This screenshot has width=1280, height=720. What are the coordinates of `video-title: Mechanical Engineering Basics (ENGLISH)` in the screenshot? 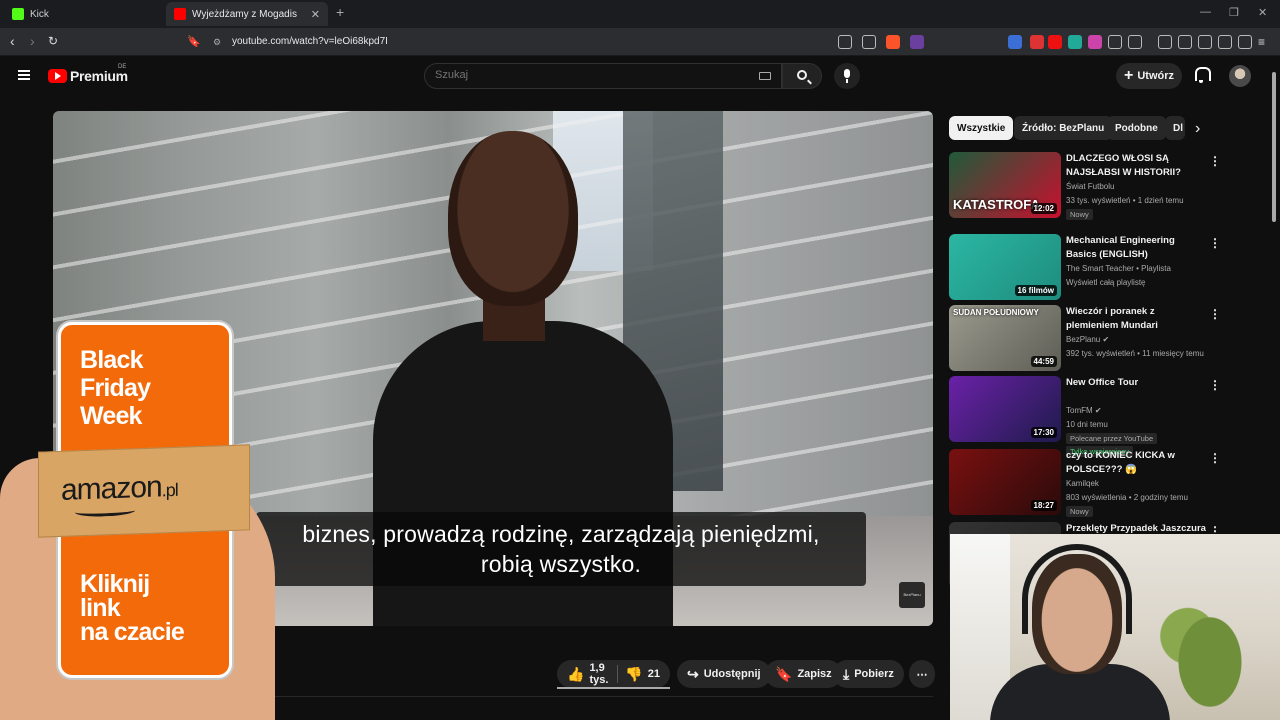 It's located at (1136, 248).